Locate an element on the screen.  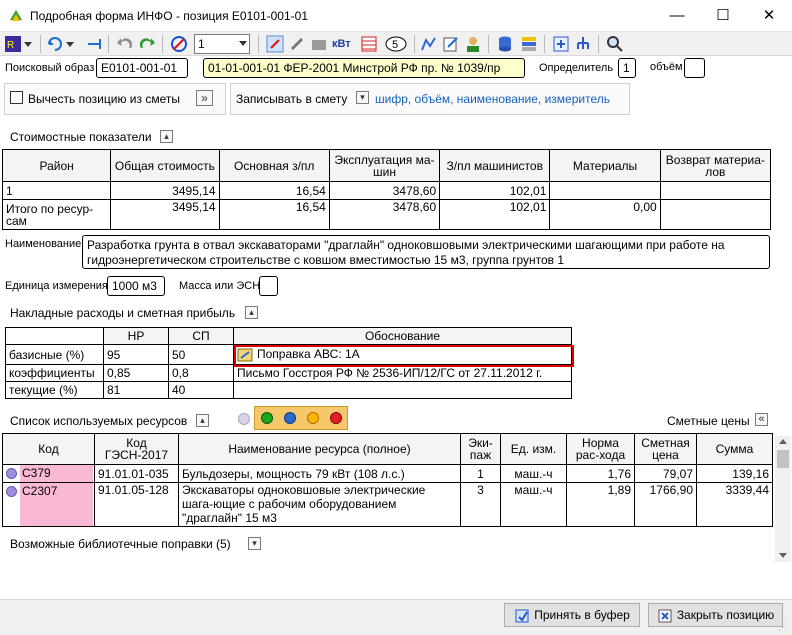
blue-filter-icon is located at coordinates (290, 418).